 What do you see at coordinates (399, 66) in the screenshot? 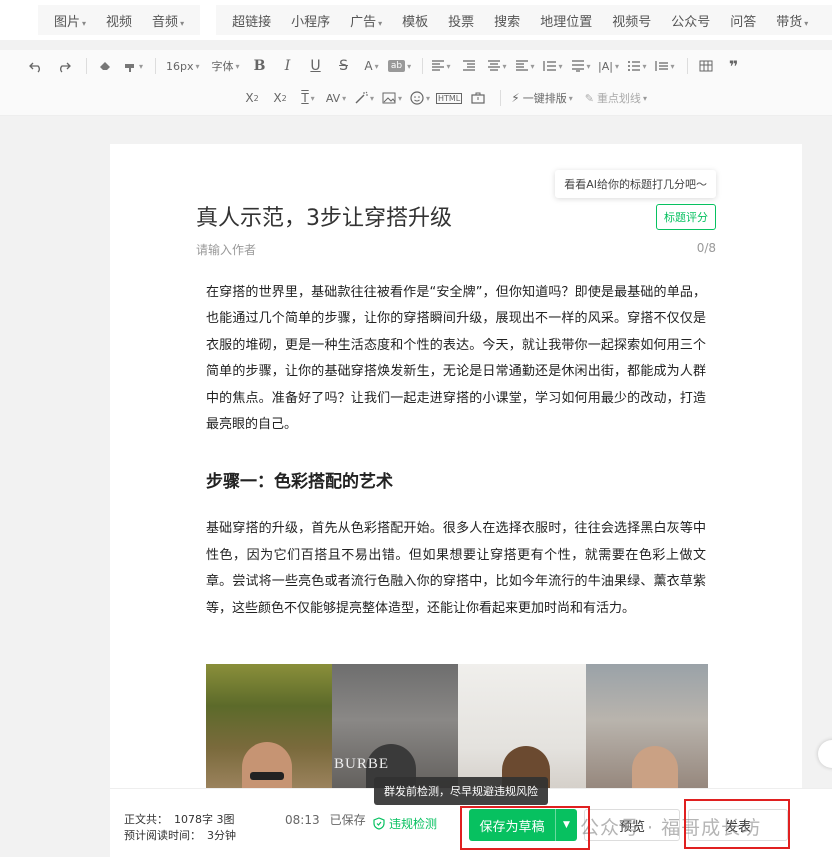
I see `background-color-icon: ab ▾` at bounding box center [399, 66].